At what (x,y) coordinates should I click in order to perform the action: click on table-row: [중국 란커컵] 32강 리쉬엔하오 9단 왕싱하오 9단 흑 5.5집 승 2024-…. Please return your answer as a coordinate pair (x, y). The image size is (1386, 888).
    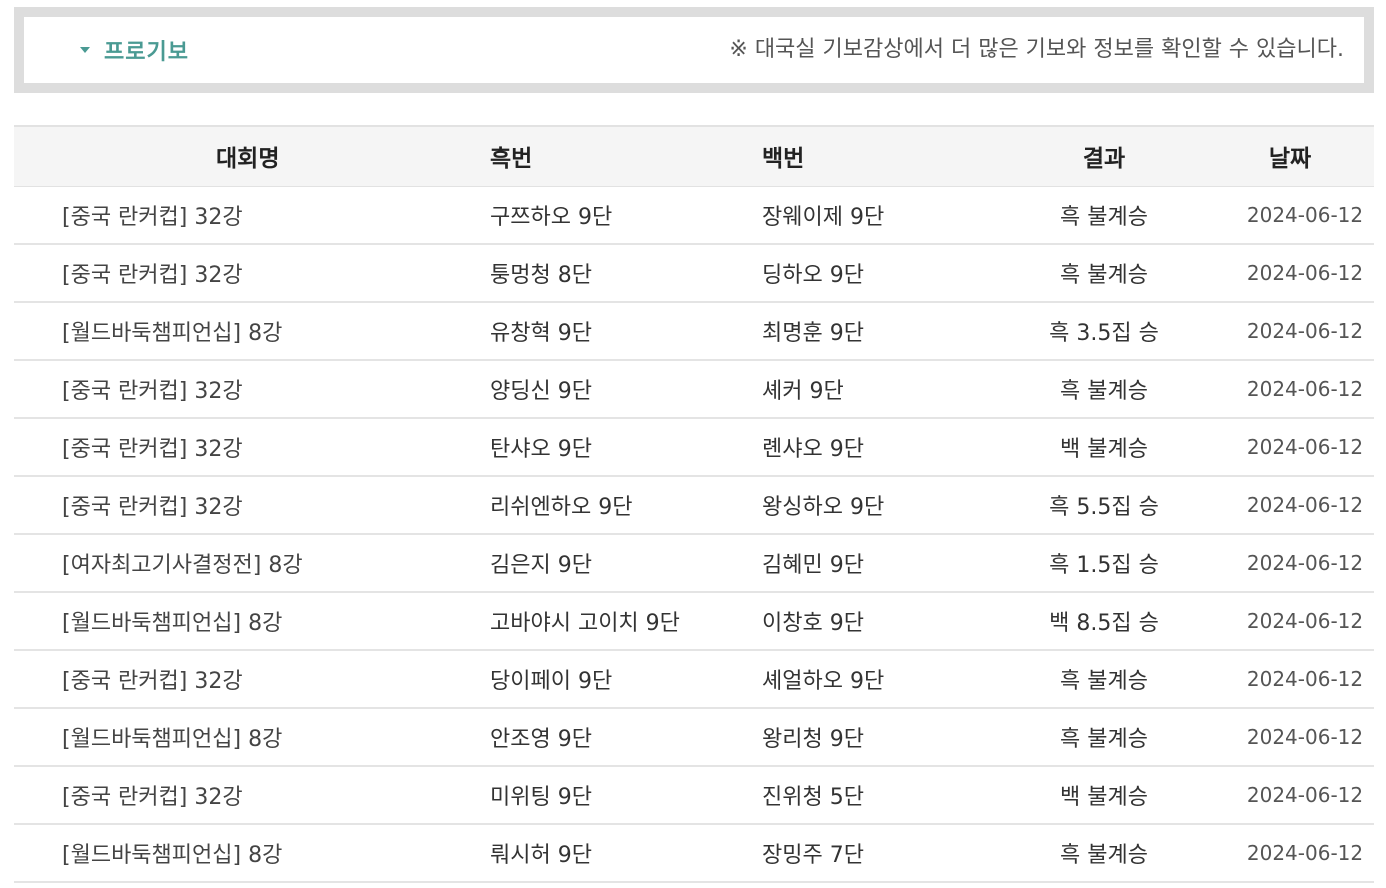
    Looking at the image, I should click on (694, 505).